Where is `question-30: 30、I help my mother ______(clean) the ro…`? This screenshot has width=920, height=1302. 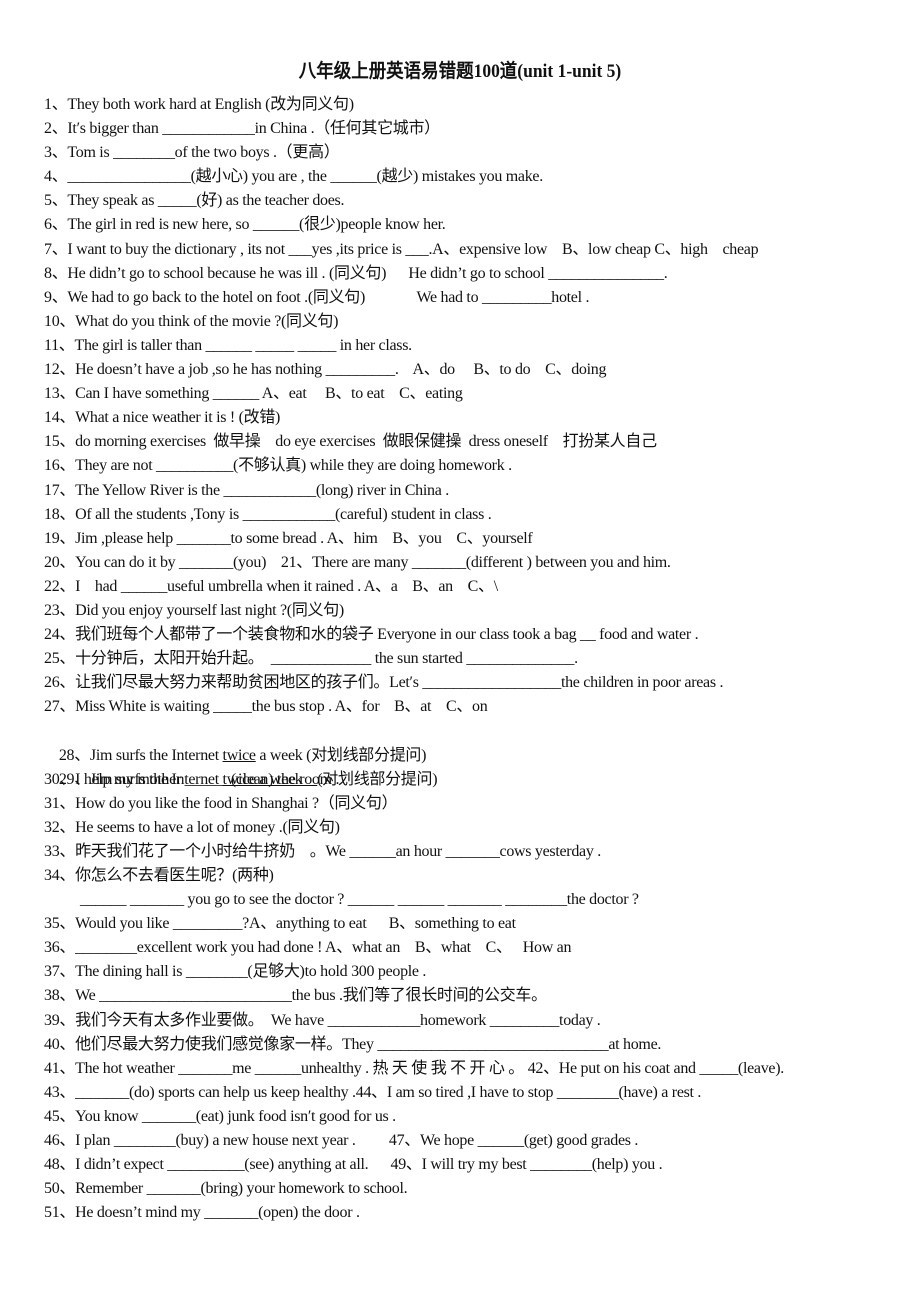 question-30: 30、I help my mother ______(clean) the ro… is located at coordinates (192, 779).